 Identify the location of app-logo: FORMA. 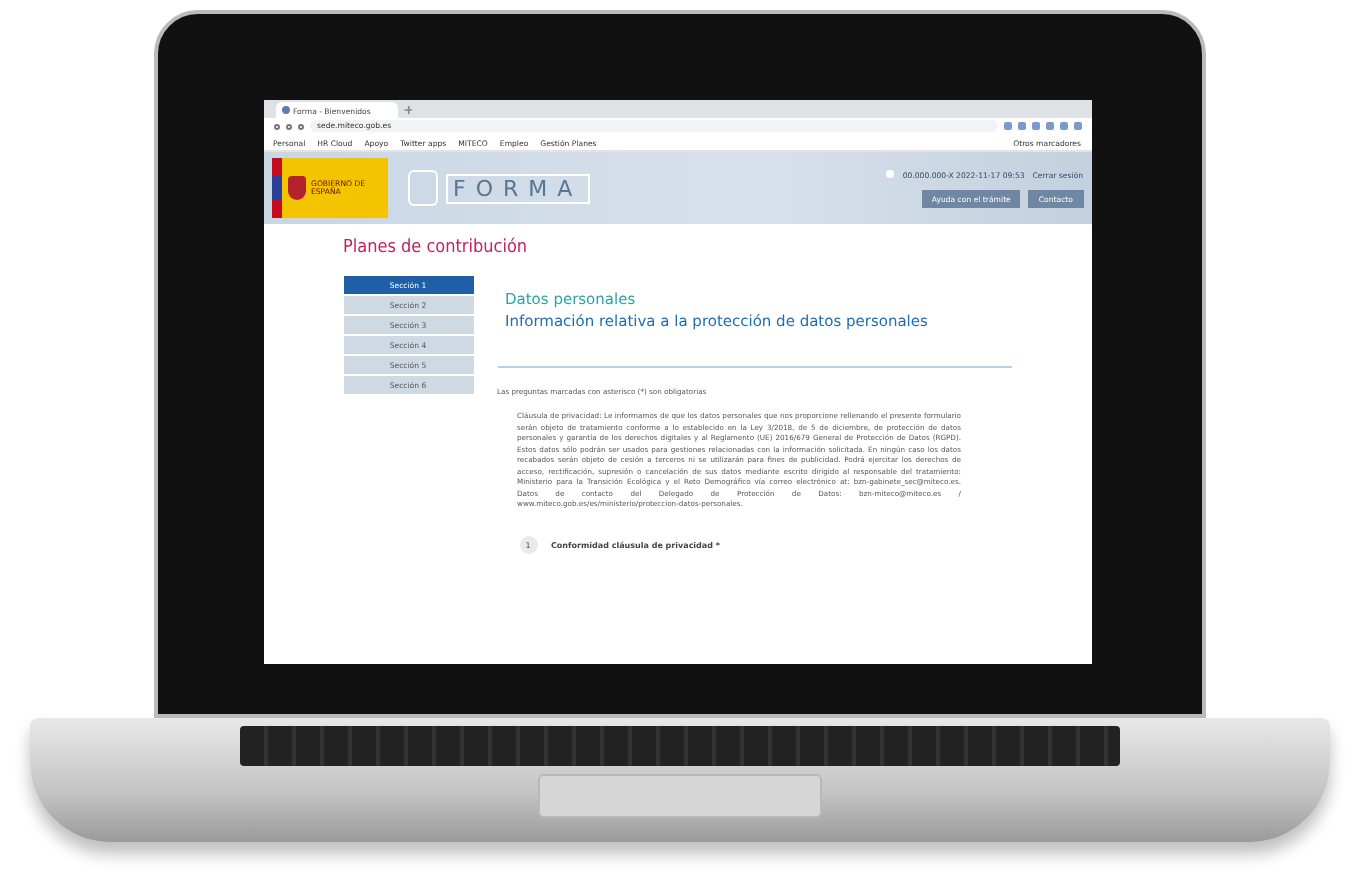
(518, 188).